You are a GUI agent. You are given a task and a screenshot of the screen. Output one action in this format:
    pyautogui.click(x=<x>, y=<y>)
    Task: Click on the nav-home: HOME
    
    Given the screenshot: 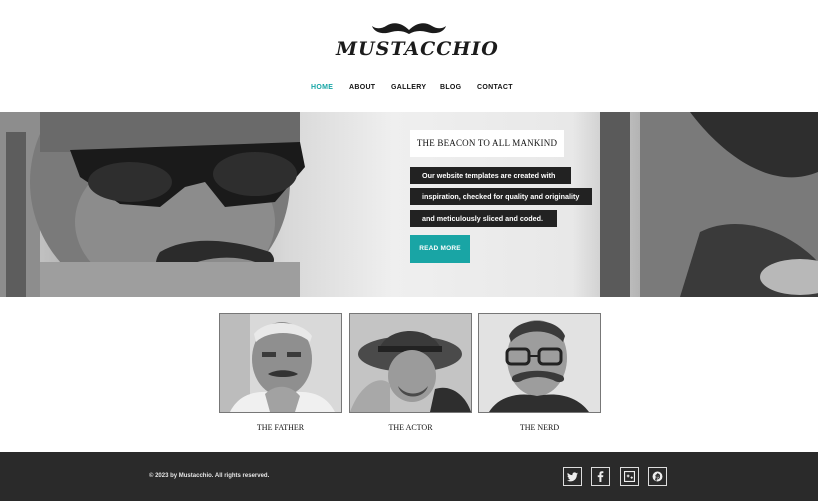 What is the action you would take?
    pyautogui.click(x=322, y=87)
    